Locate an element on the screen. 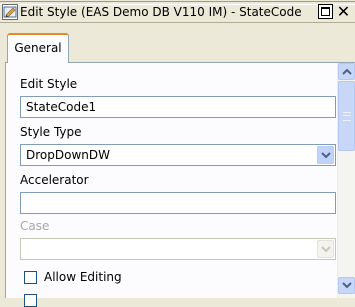 The width and height of the screenshot is (355, 307). style-type-value: DropDownDW is located at coordinates (68, 155).